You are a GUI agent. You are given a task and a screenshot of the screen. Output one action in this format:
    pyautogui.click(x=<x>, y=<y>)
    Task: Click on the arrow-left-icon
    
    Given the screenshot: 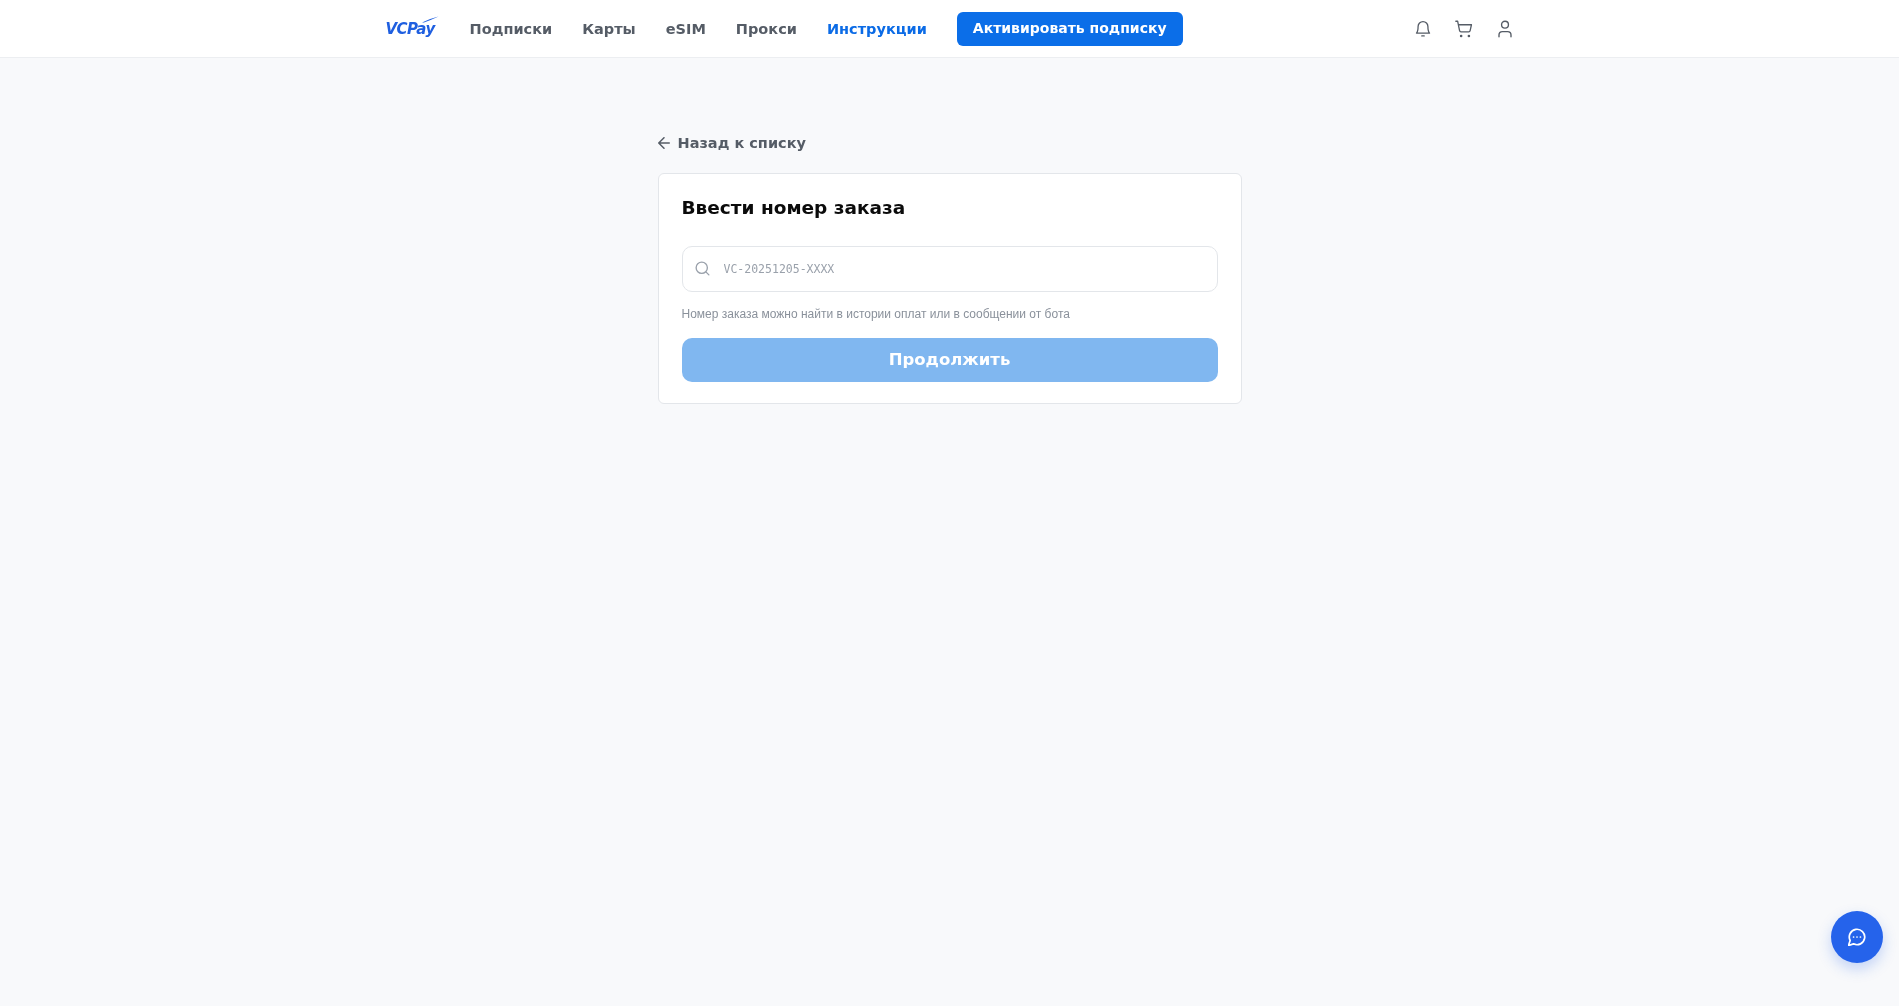 What is the action you would take?
    pyautogui.click(x=663, y=143)
    